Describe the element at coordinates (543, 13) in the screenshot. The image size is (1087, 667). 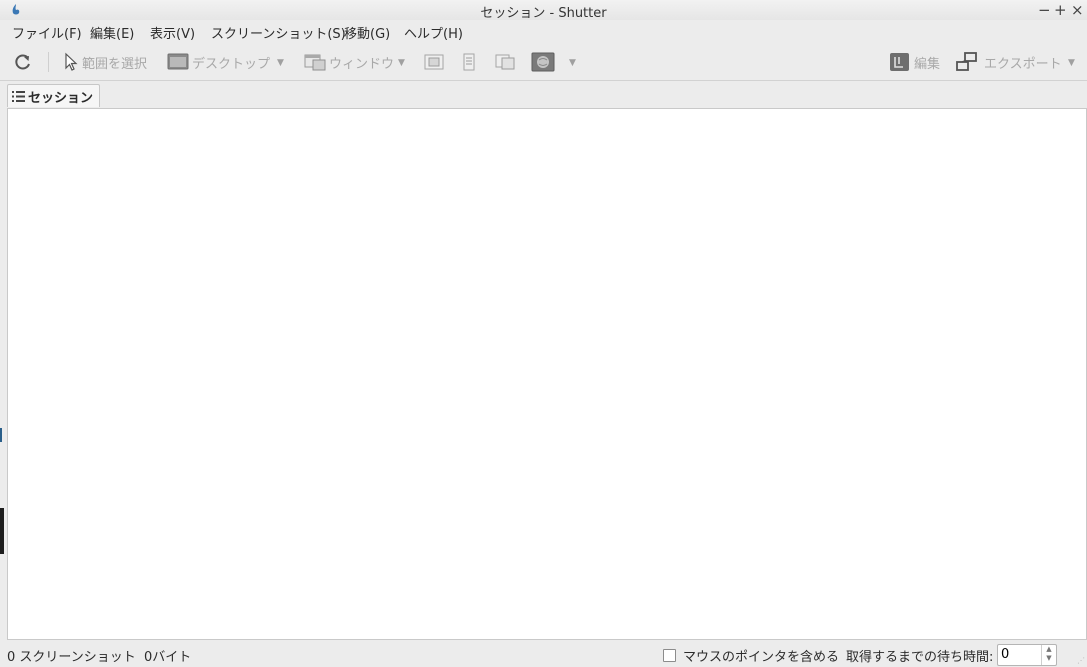
I see `window-title: セッション - Shutter` at that location.